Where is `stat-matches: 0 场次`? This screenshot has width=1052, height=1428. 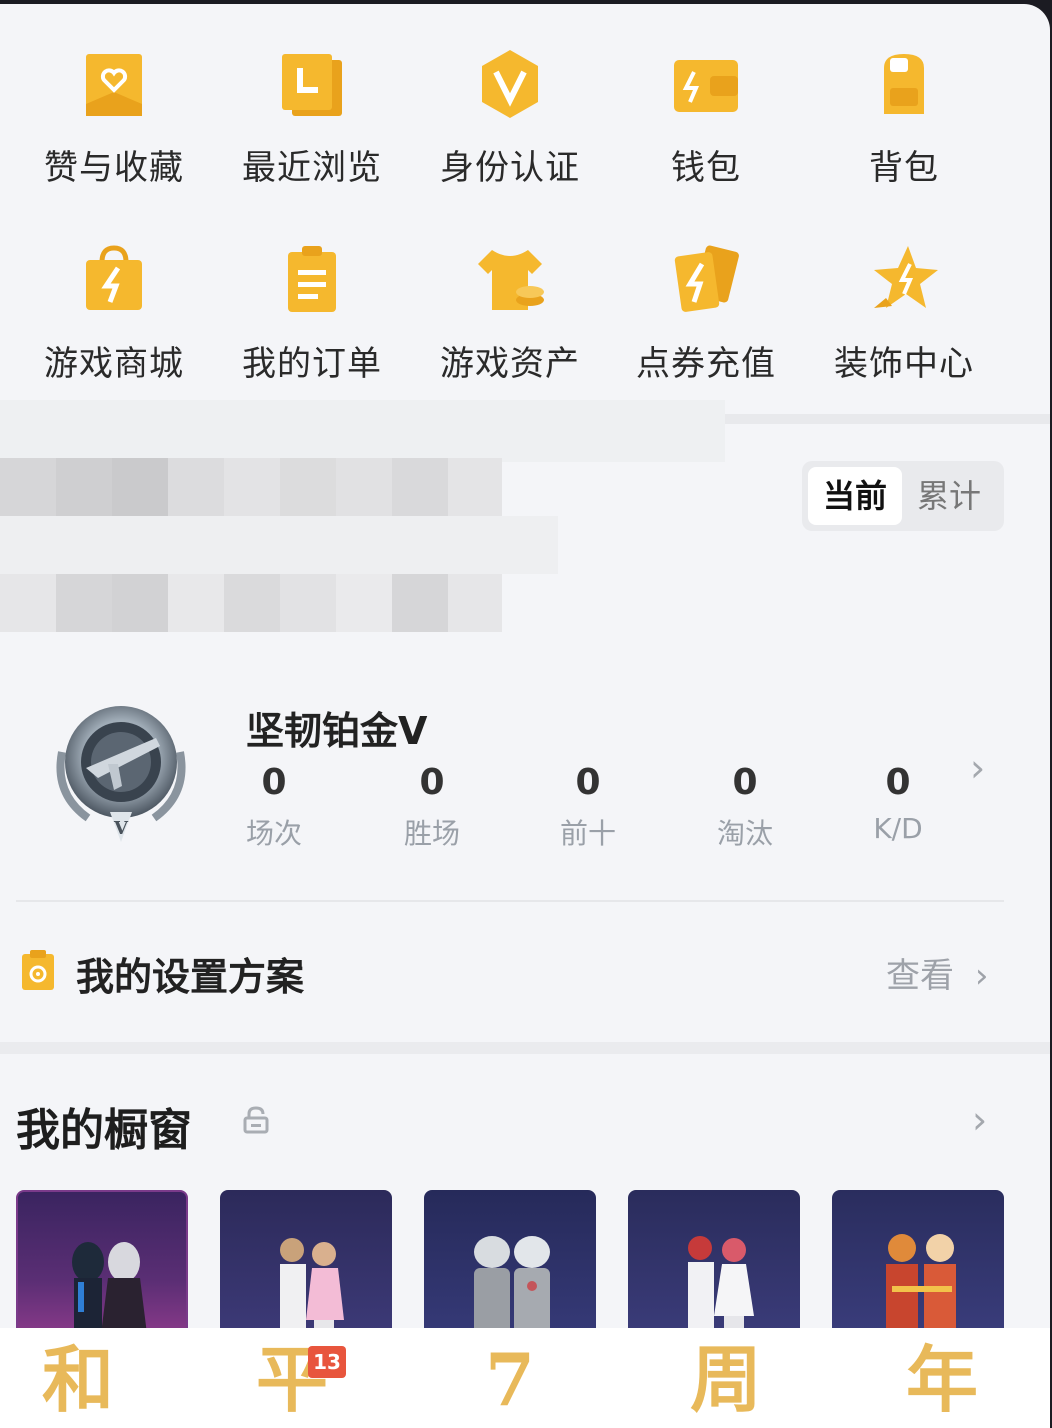 stat-matches: 0 场次 is located at coordinates (274, 807).